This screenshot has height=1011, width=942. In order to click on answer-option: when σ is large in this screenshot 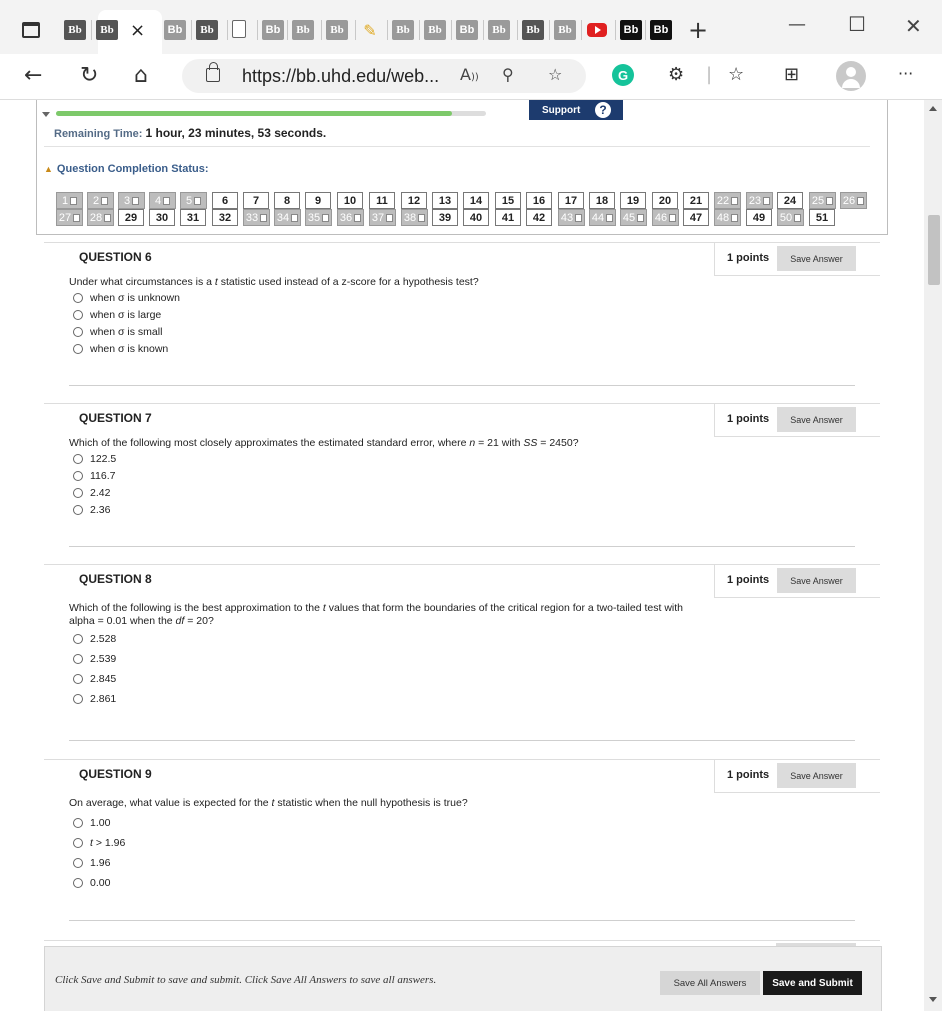, I will do `click(117, 315)`.